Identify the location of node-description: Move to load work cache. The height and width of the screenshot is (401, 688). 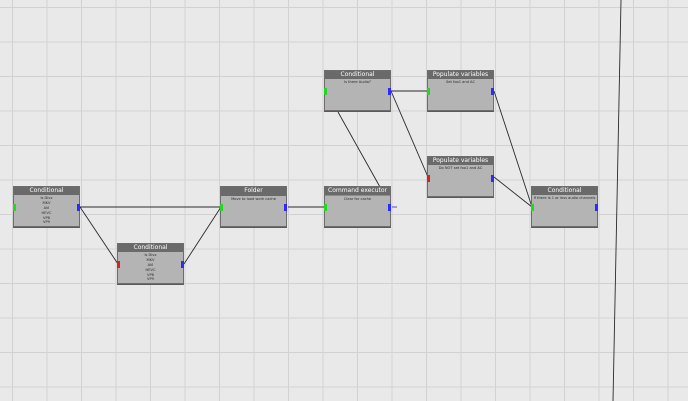
(253, 199).